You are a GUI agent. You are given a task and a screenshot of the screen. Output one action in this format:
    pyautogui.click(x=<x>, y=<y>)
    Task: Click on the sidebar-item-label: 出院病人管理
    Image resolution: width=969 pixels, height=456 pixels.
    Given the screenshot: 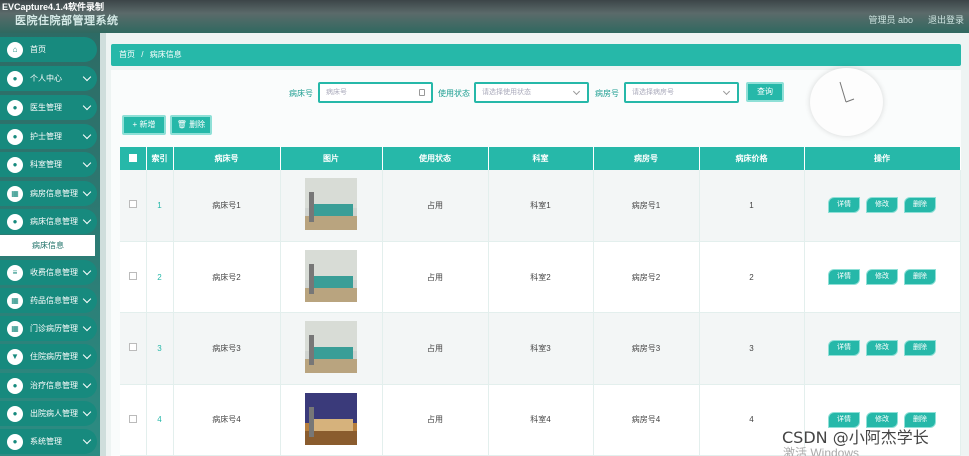 What is the action you would take?
    pyautogui.click(x=54, y=413)
    